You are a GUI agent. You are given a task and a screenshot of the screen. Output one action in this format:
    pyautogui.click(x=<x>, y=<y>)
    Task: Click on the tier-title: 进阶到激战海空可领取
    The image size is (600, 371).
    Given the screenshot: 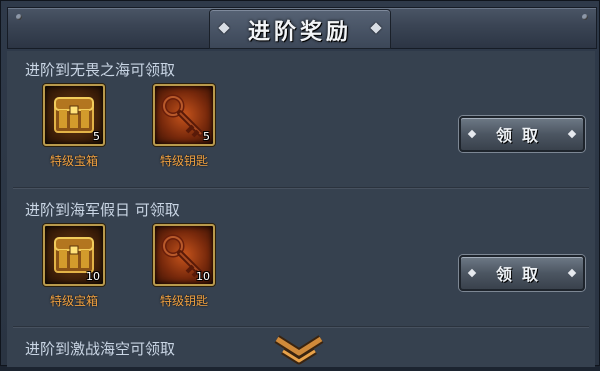 What is the action you would take?
    pyautogui.click(x=100, y=349)
    